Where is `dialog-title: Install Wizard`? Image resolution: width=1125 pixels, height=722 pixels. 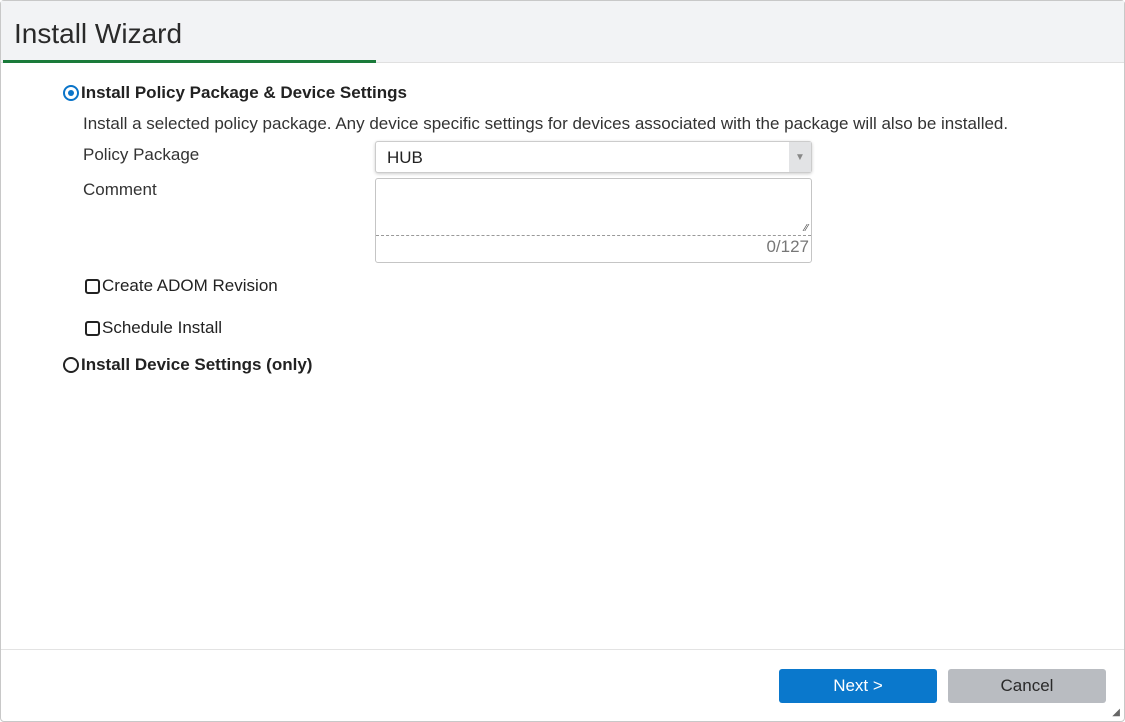
dialog-title: Install Wizard is located at coordinates (98, 33).